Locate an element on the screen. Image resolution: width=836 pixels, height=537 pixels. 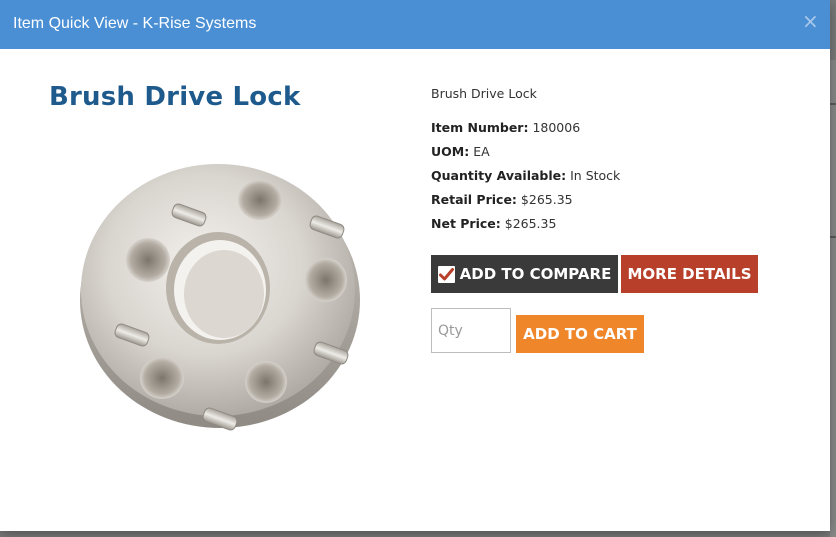
spec-item-number: Item Number: 180006 is located at coordinates (505, 127).